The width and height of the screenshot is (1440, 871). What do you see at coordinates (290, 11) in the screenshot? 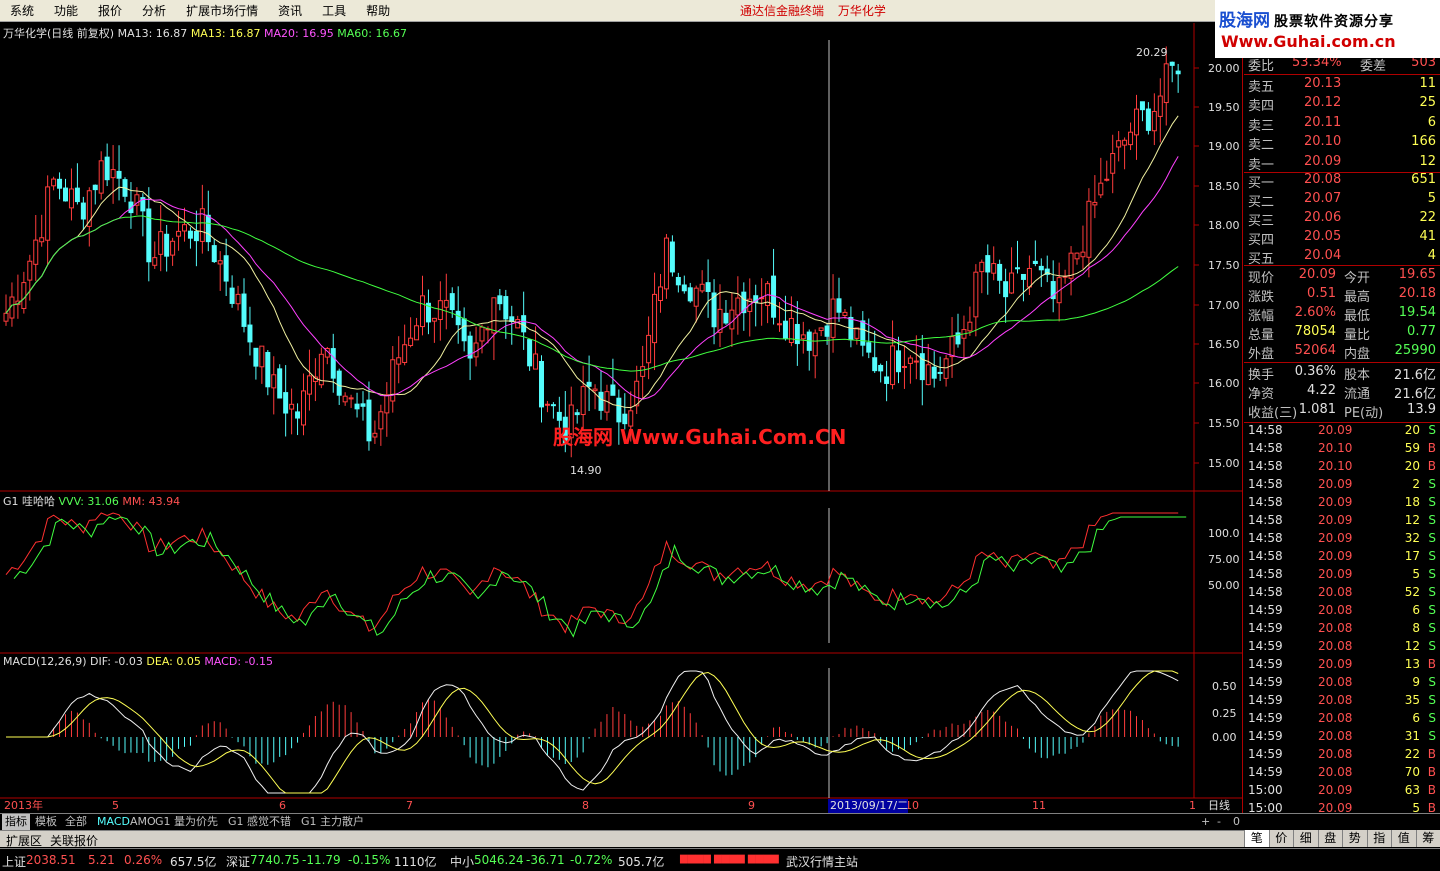
I see `menu-news: 资讯` at bounding box center [290, 11].